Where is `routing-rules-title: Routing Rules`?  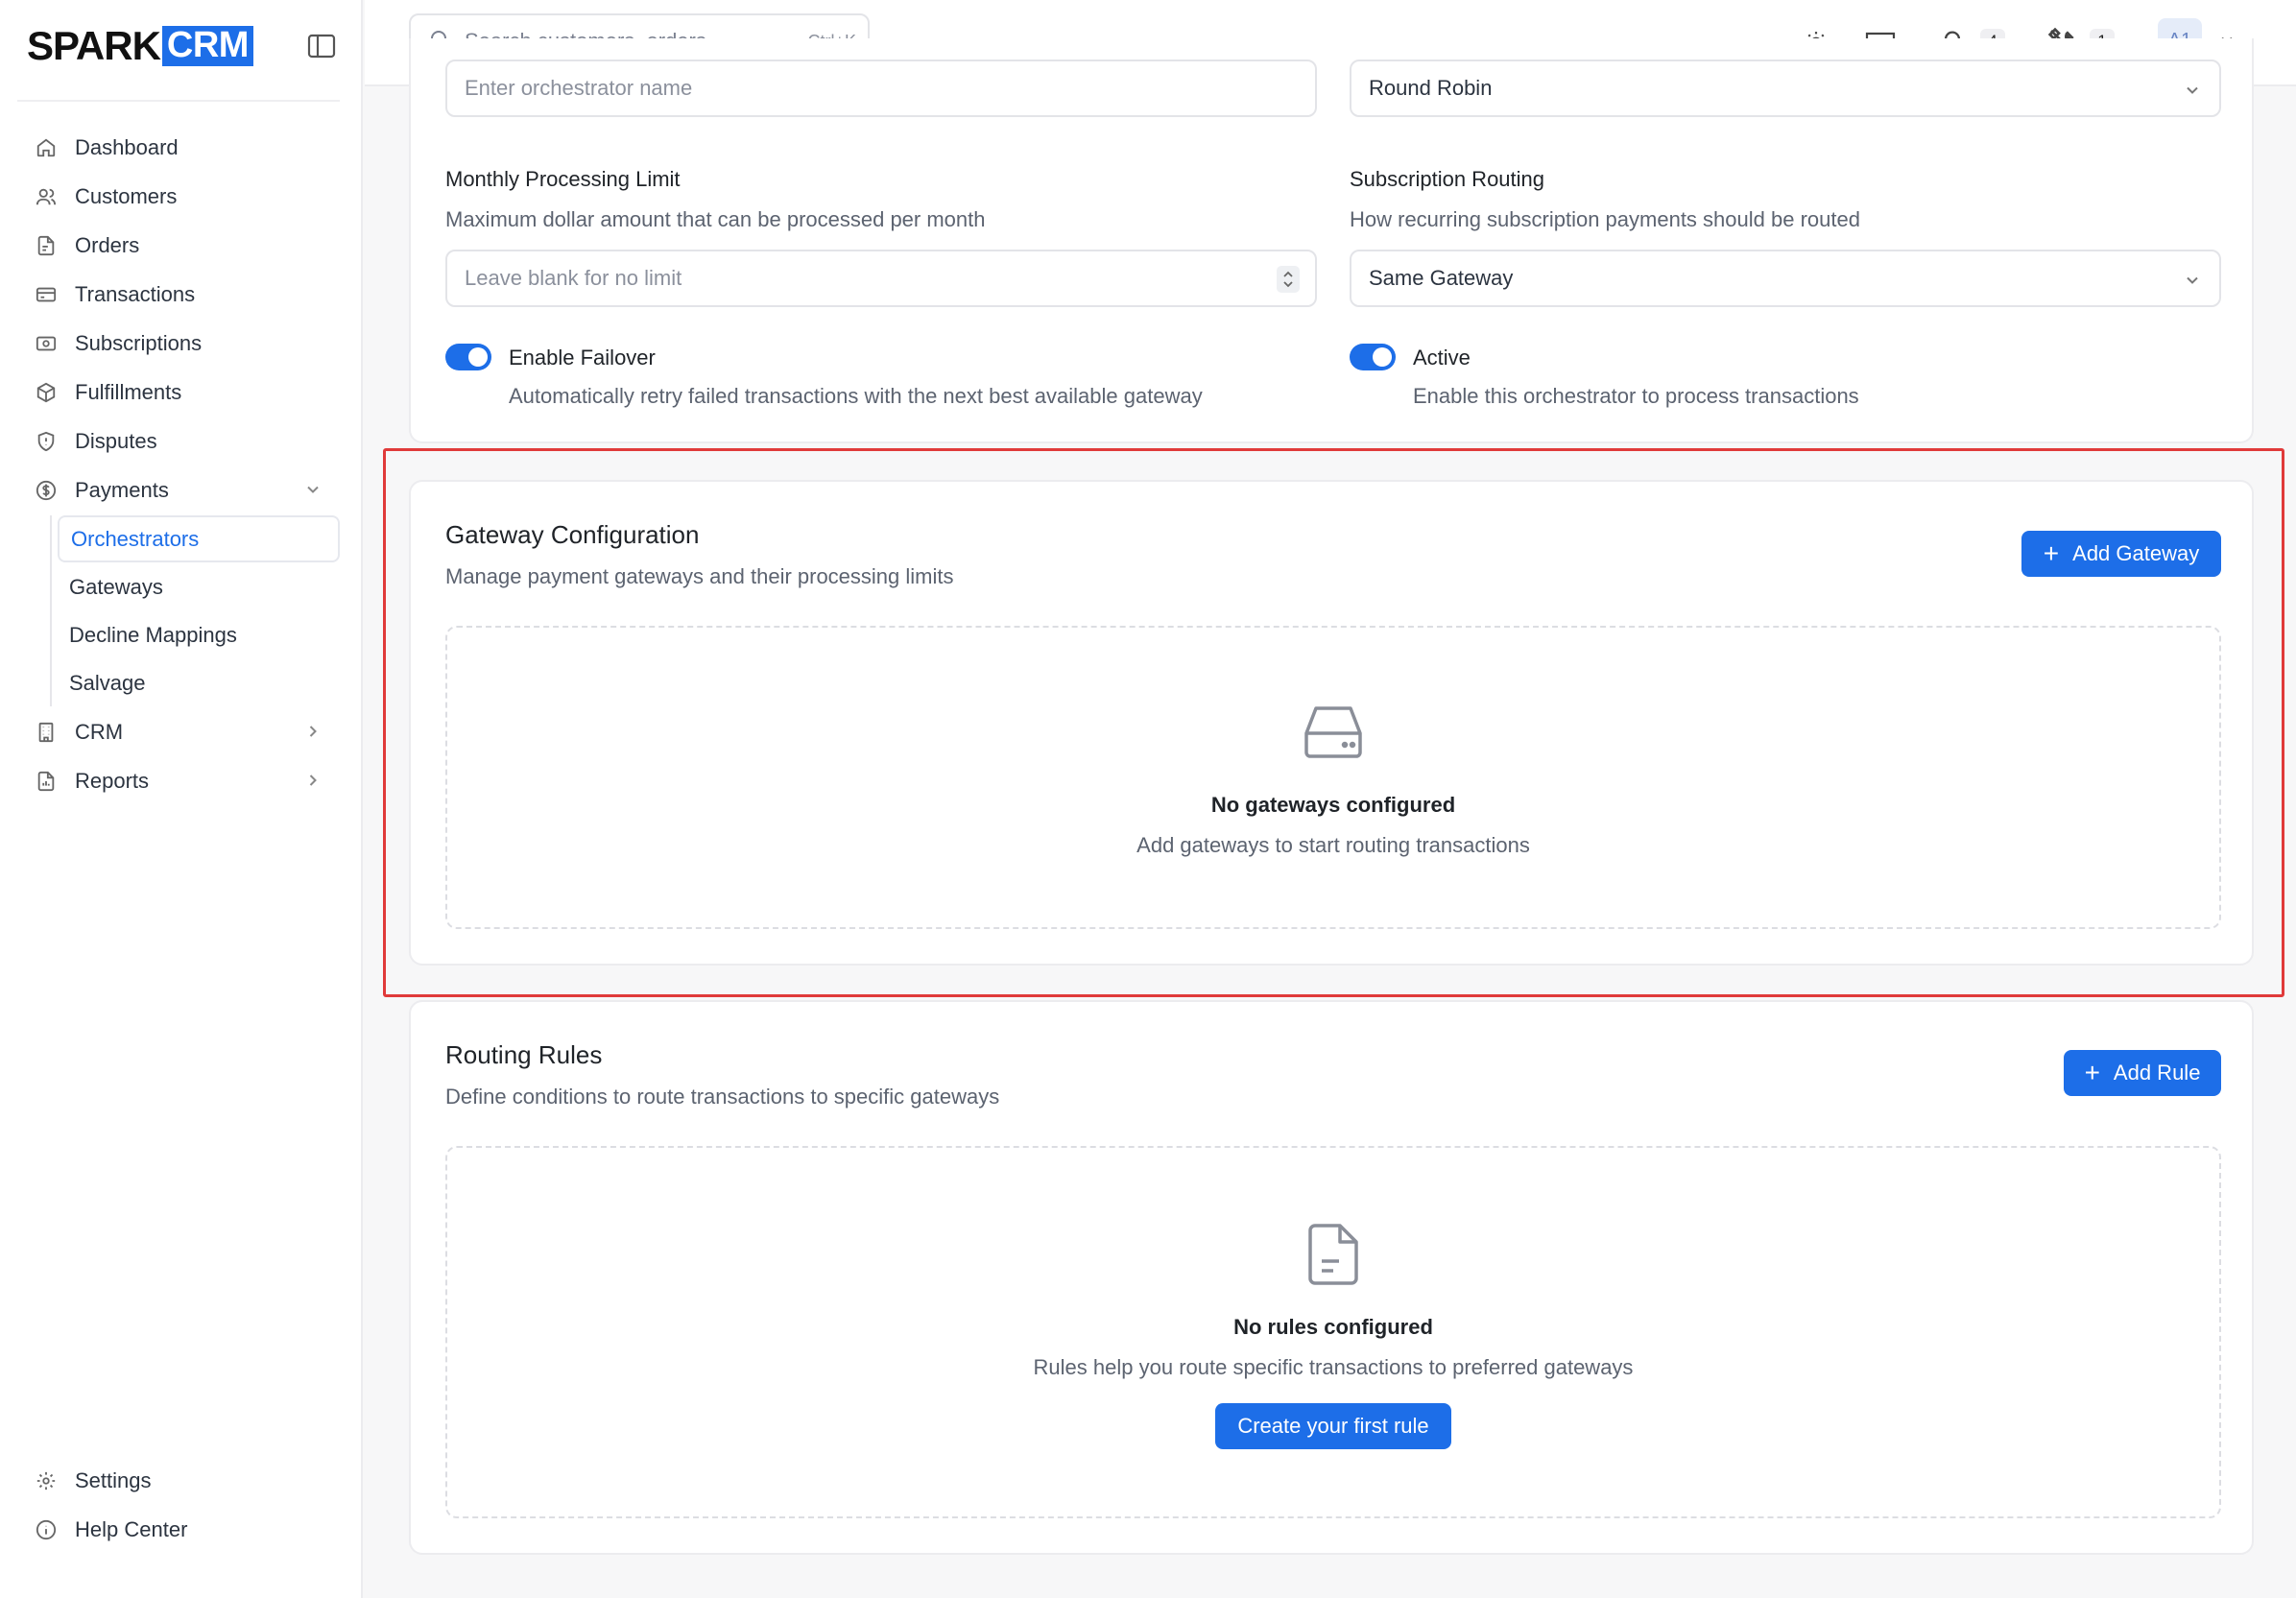 routing-rules-title: Routing Rules is located at coordinates (524, 1054).